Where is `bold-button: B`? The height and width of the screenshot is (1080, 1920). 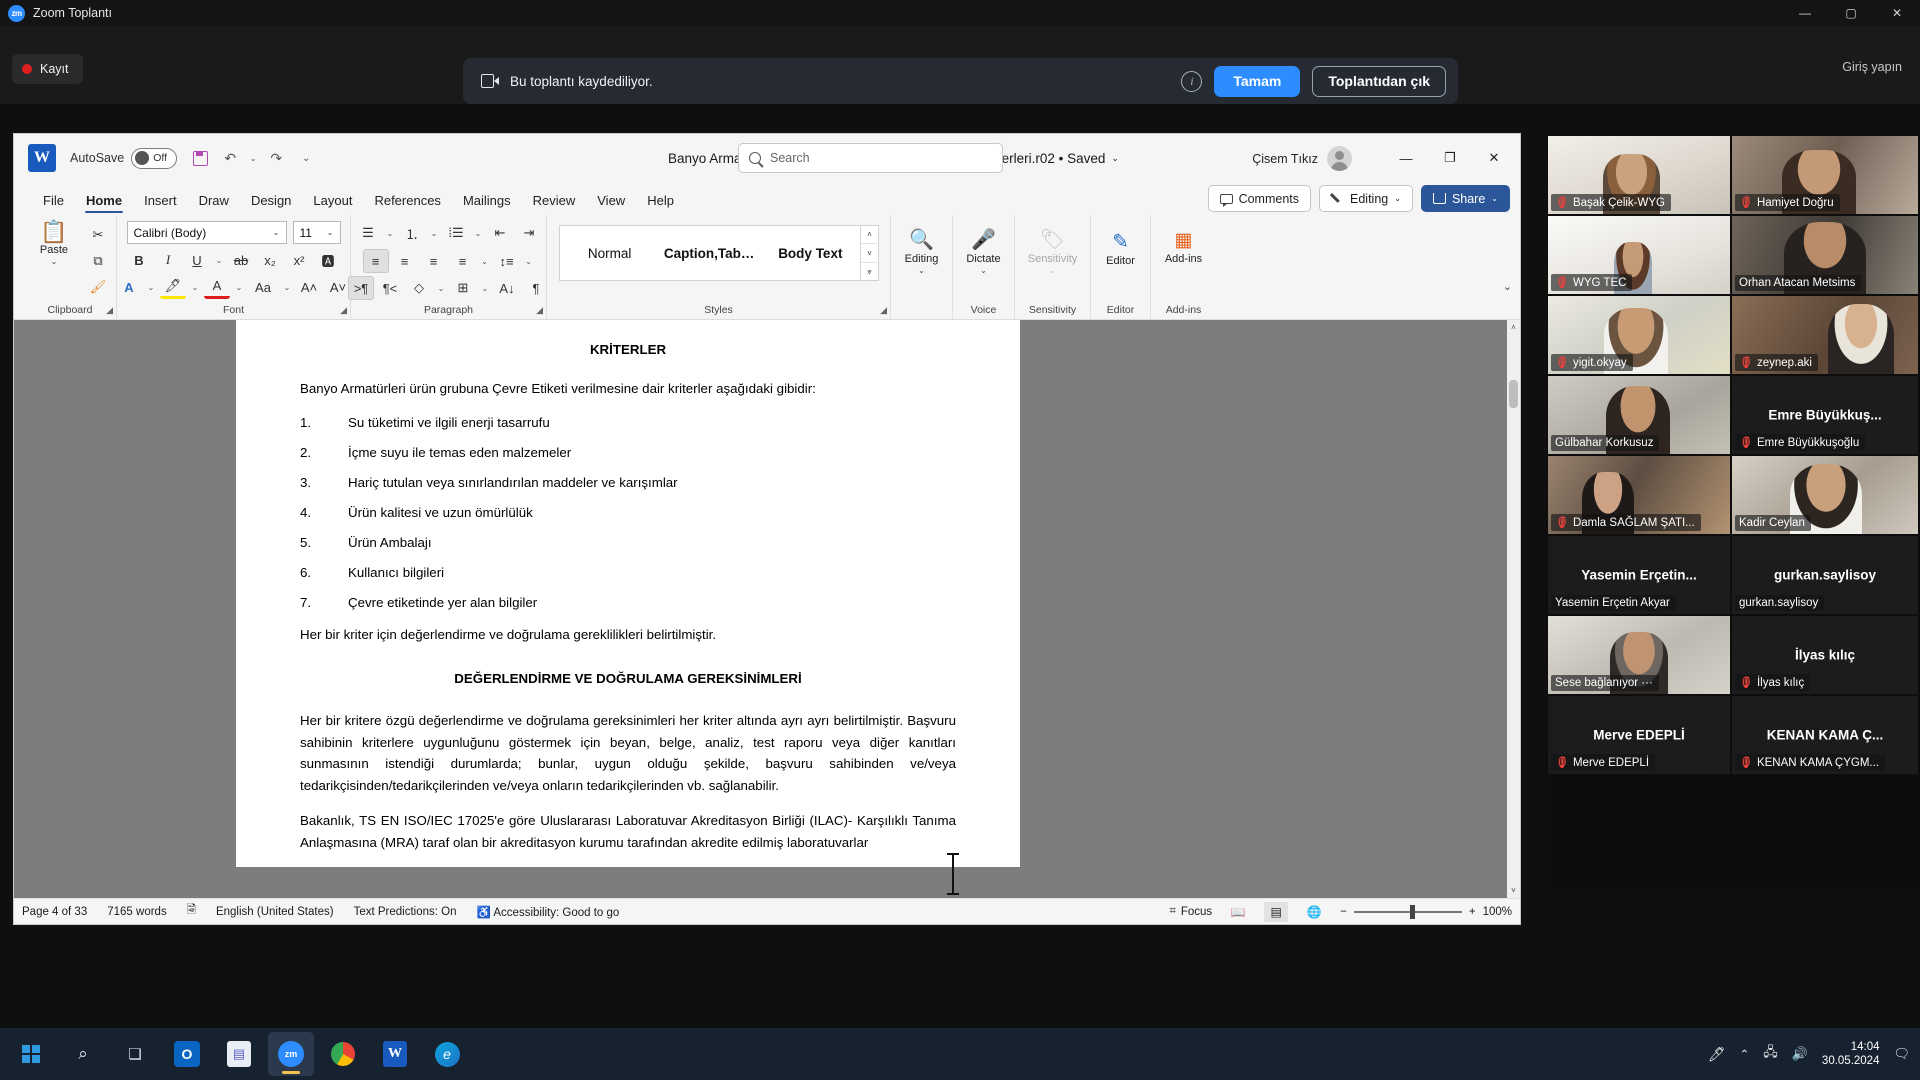 bold-button: B is located at coordinates (139, 260).